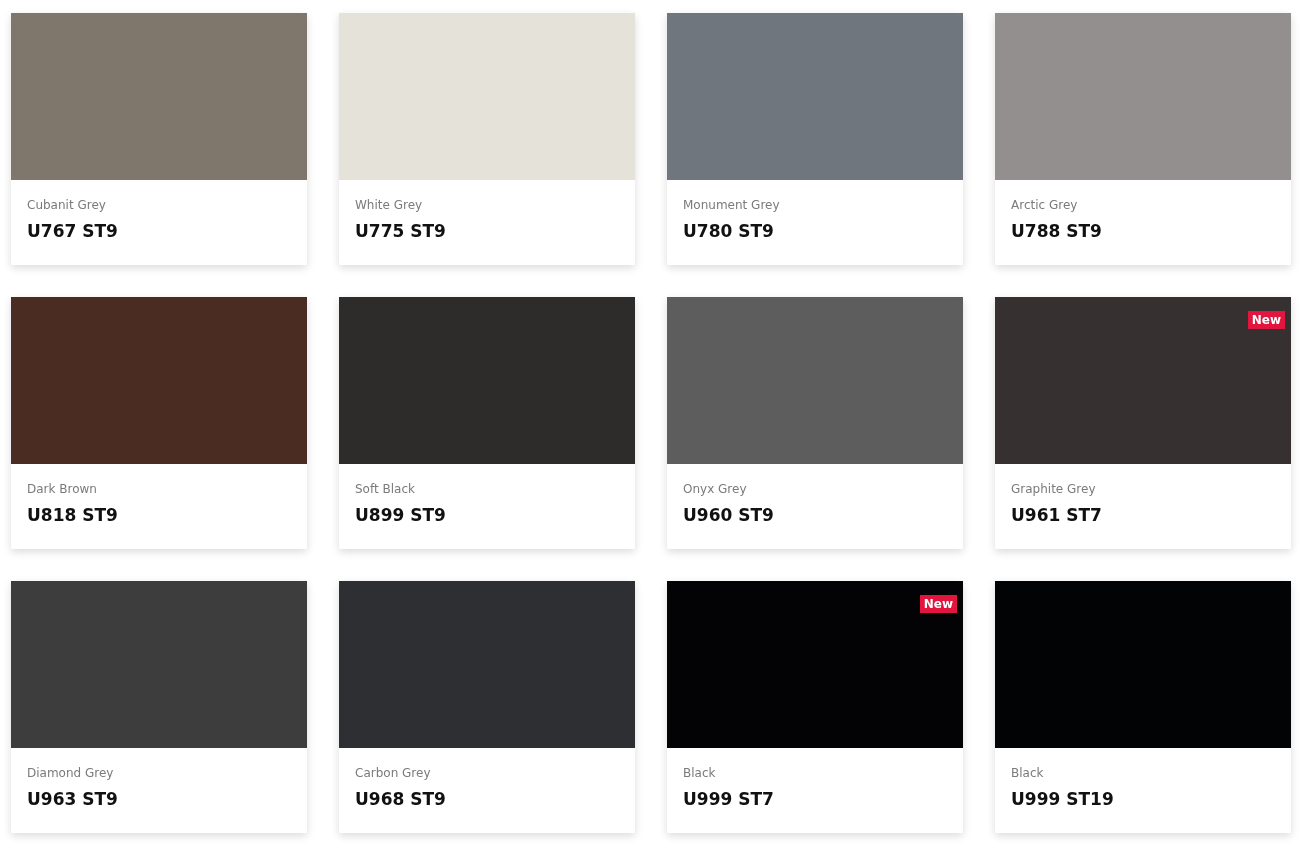  What do you see at coordinates (1057, 515) in the screenshot?
I see `color-code: U961 ST7` at bounding box center [1057, 515].